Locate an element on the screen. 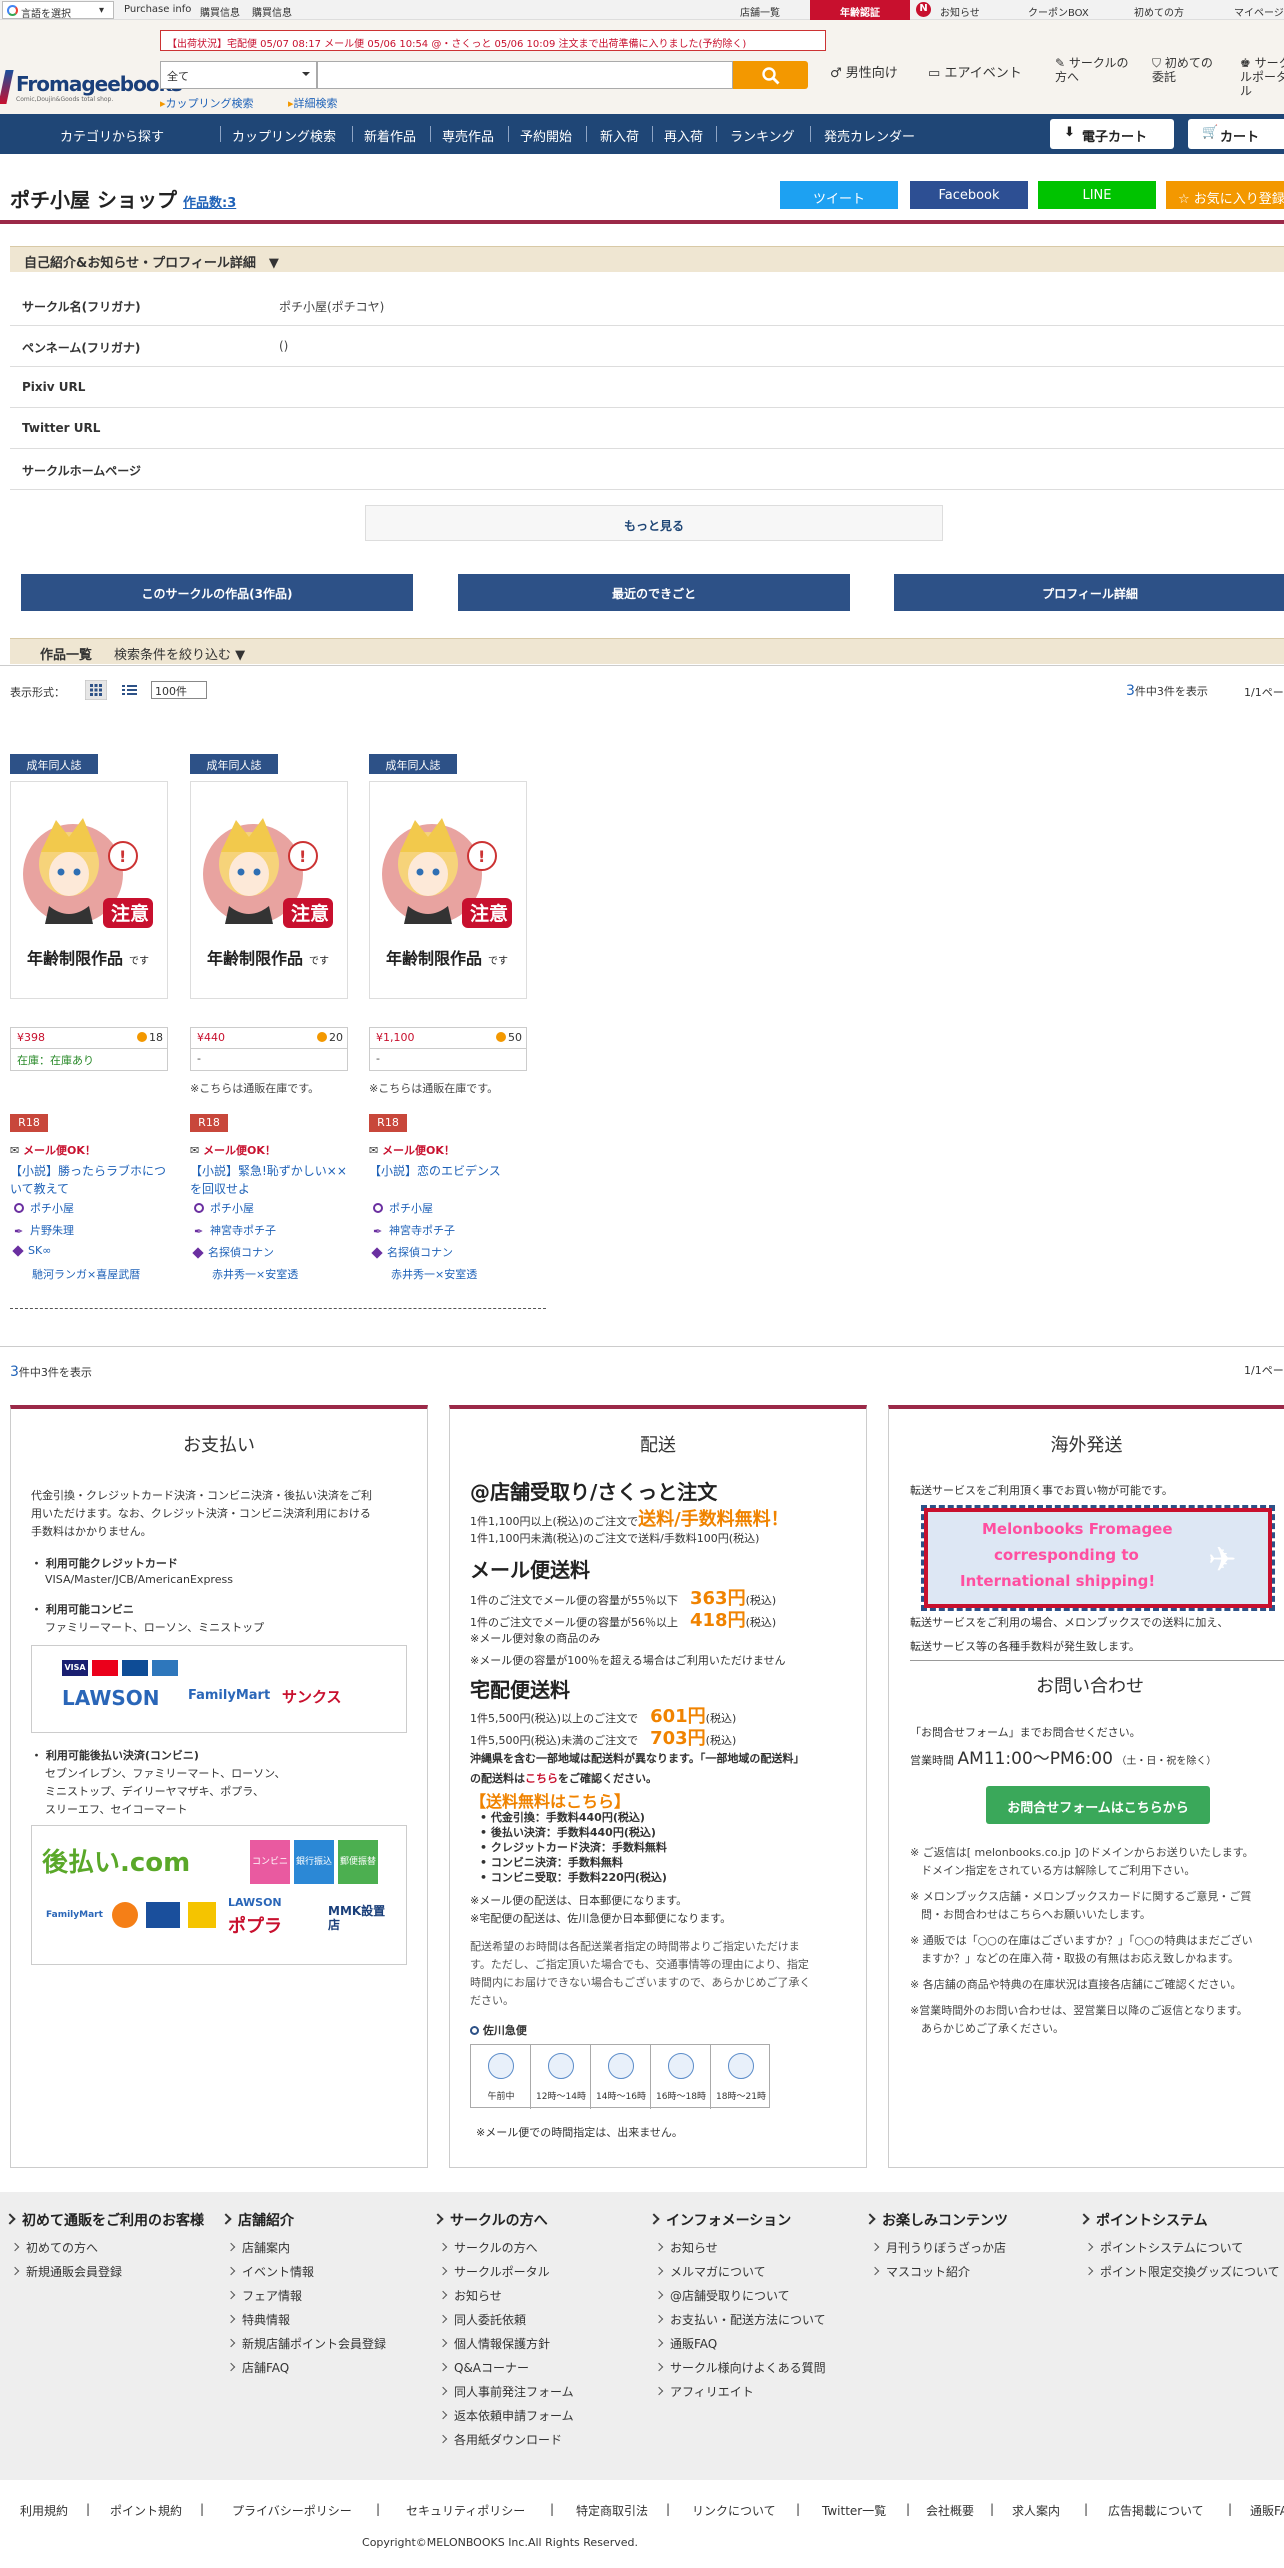 The width and height of the screenshot is (1284, 2568). footer-link: サークル様向けよくある質問 is located at coordinates (738, 2368).